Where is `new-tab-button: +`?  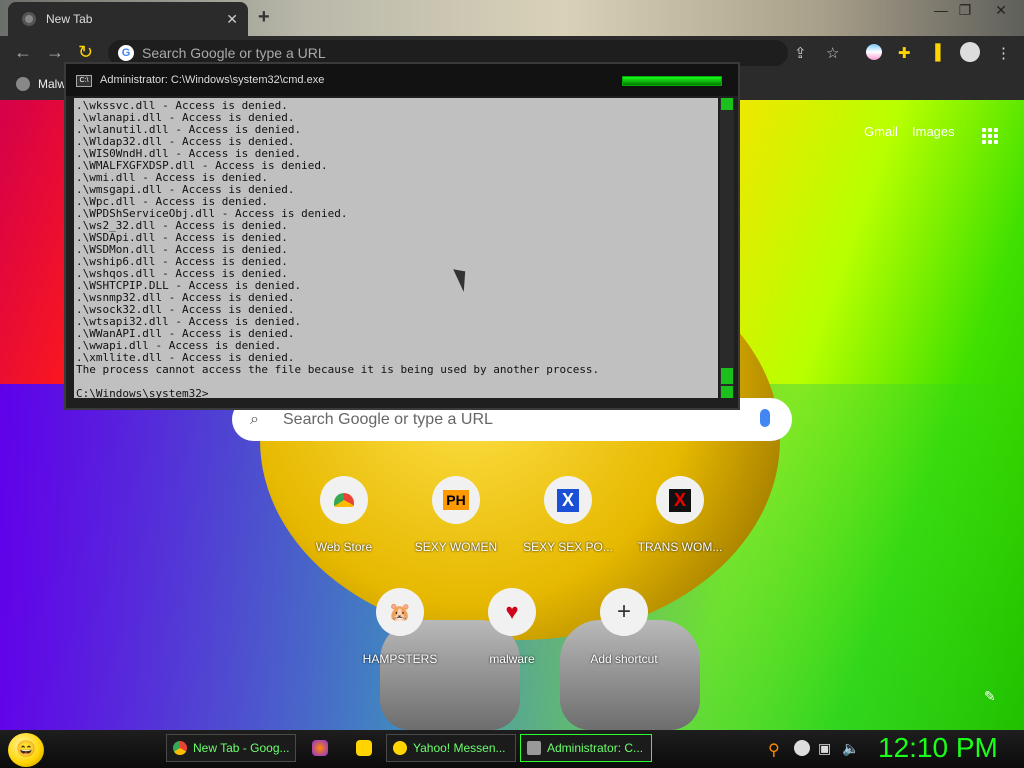
new-tab-button: + is located at coordinates (264, 17).